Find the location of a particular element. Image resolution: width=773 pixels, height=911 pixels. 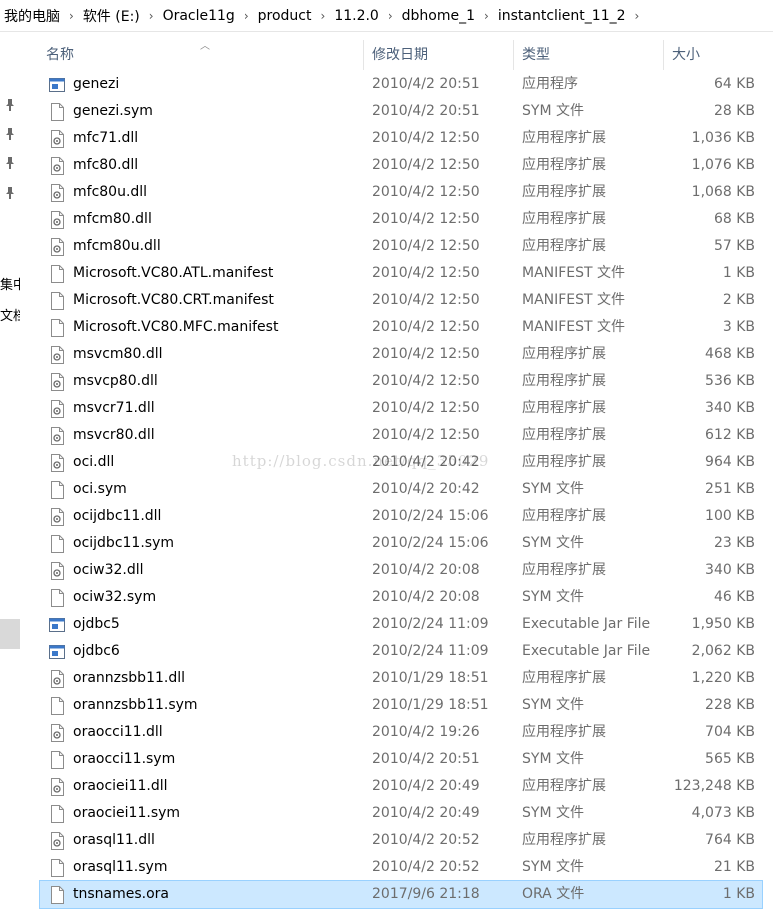

file-size: 565 KB is located at coordinates (730, 759).